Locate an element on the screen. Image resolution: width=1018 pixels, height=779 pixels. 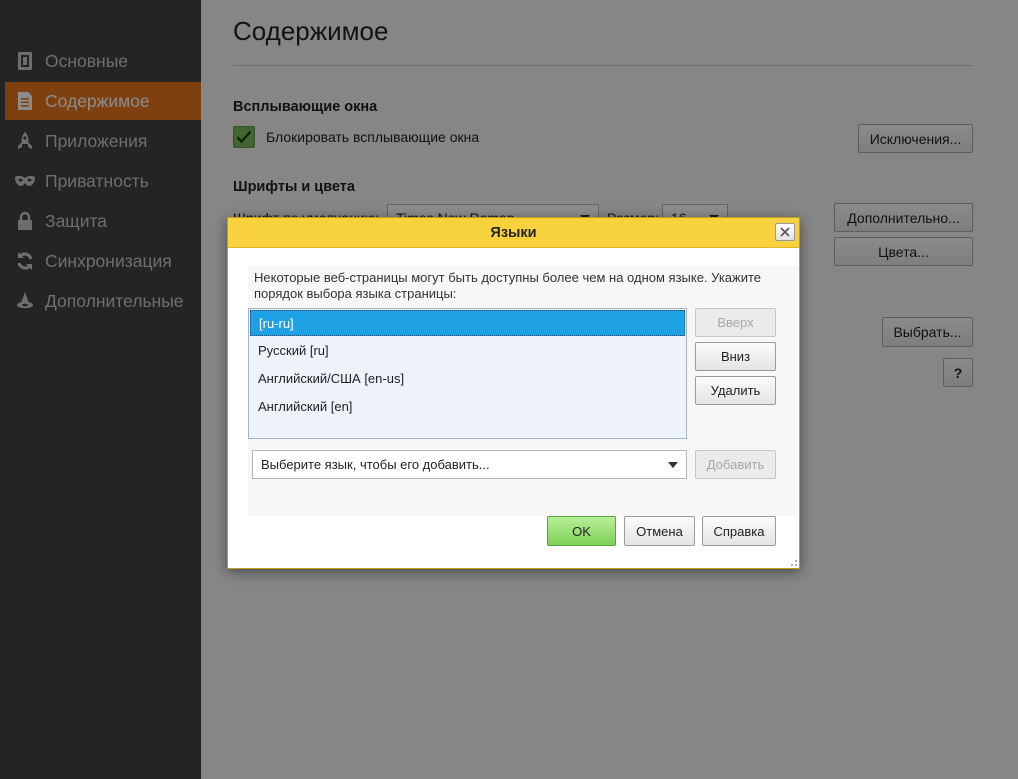
close-icon is located at coordinates (785, 232).